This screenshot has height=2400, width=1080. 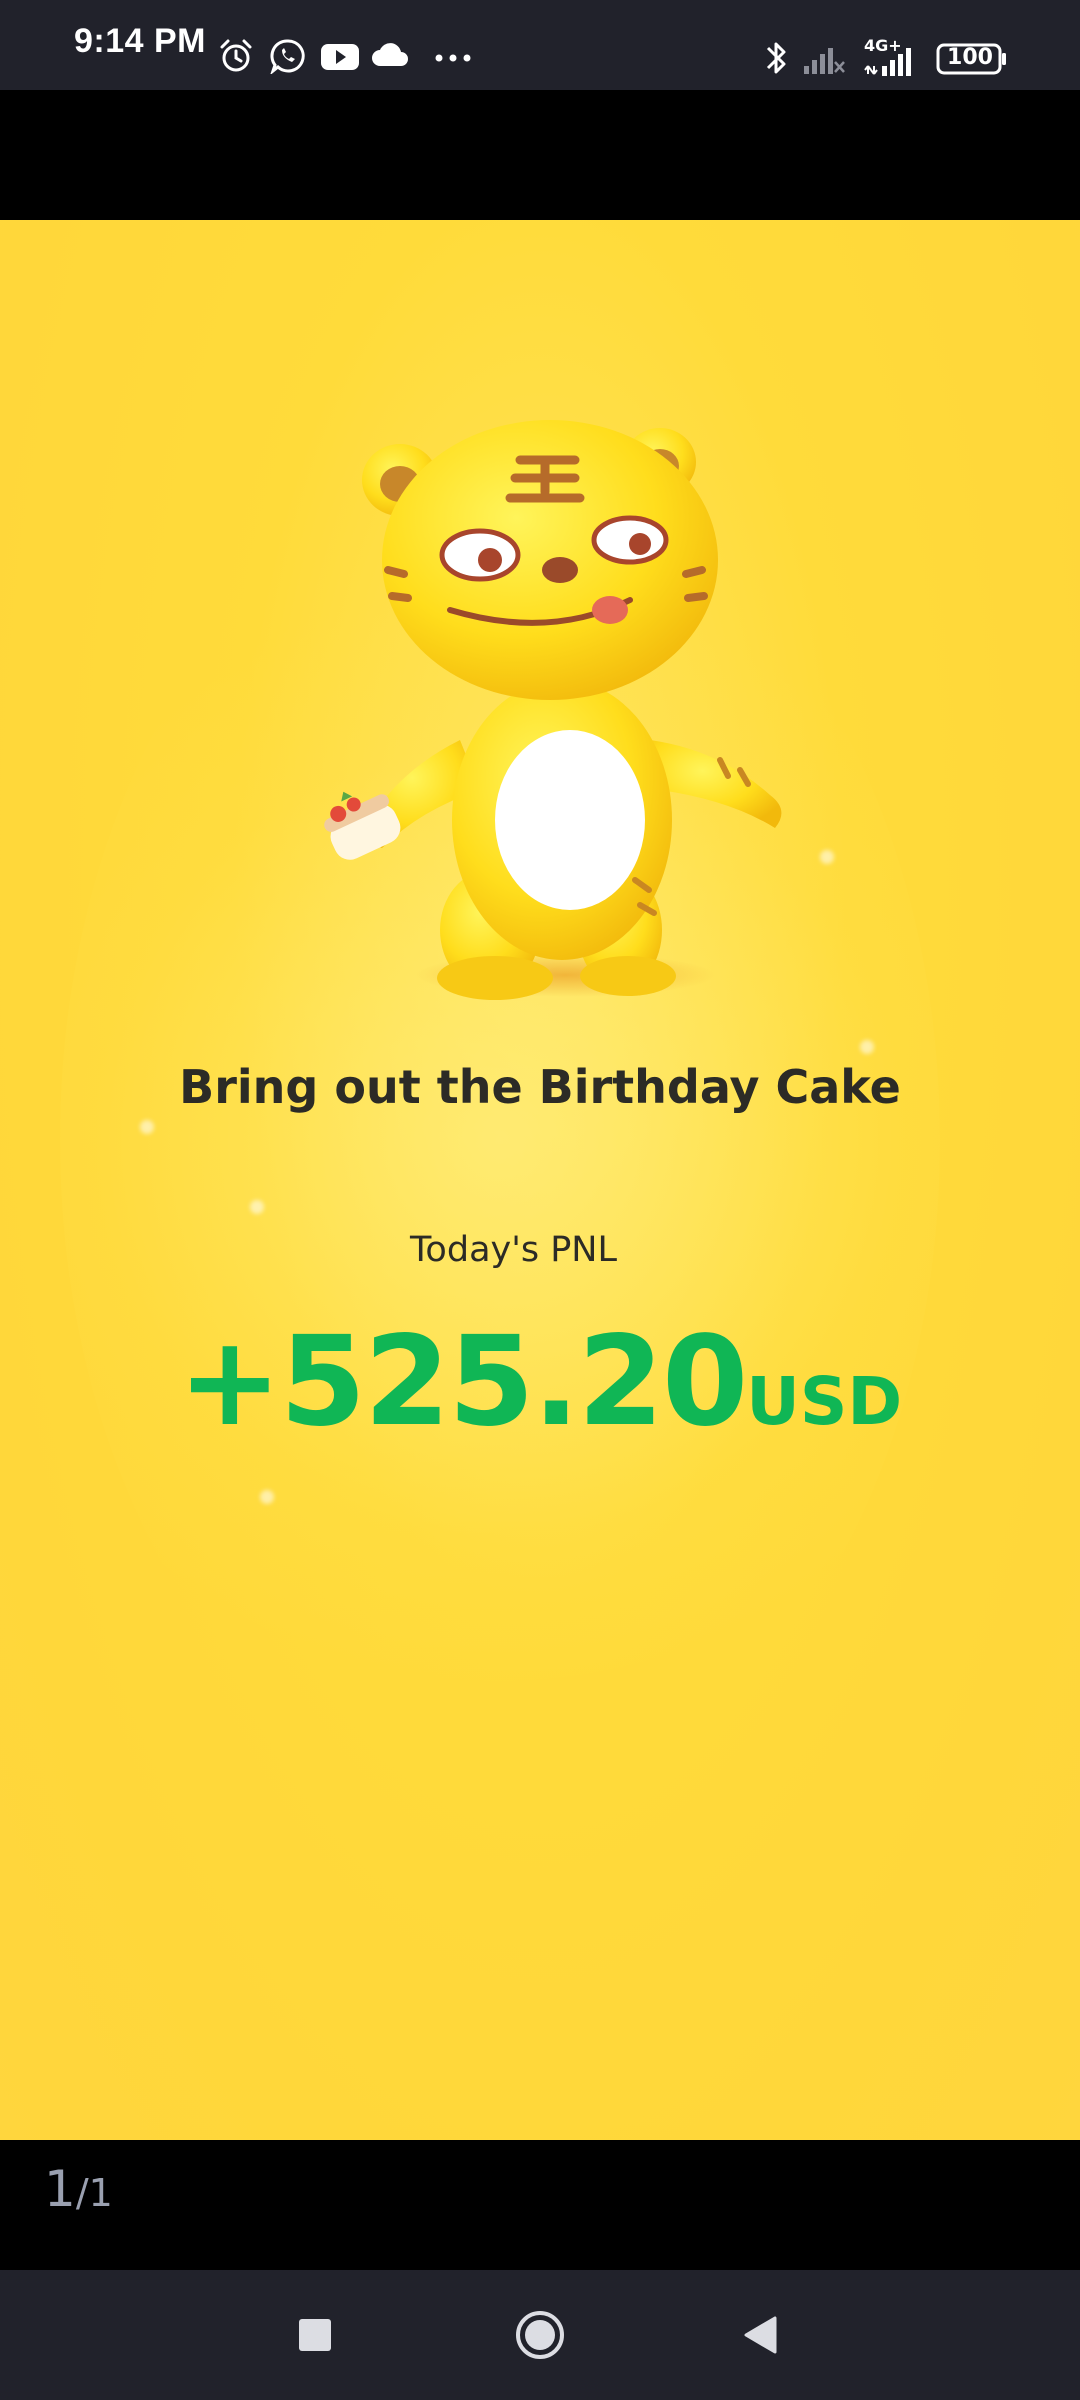 What do you see at coordinates (895, 62) in the screenshot?
I see `signal-4g-icon` at bounding box center [895, 62].